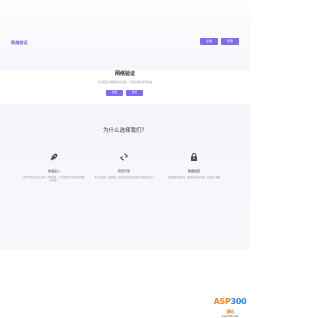  I want to click on hero-subtitle: 安全稳定的网络验证系统，为您的软件保驾护航, so click(125, 82).